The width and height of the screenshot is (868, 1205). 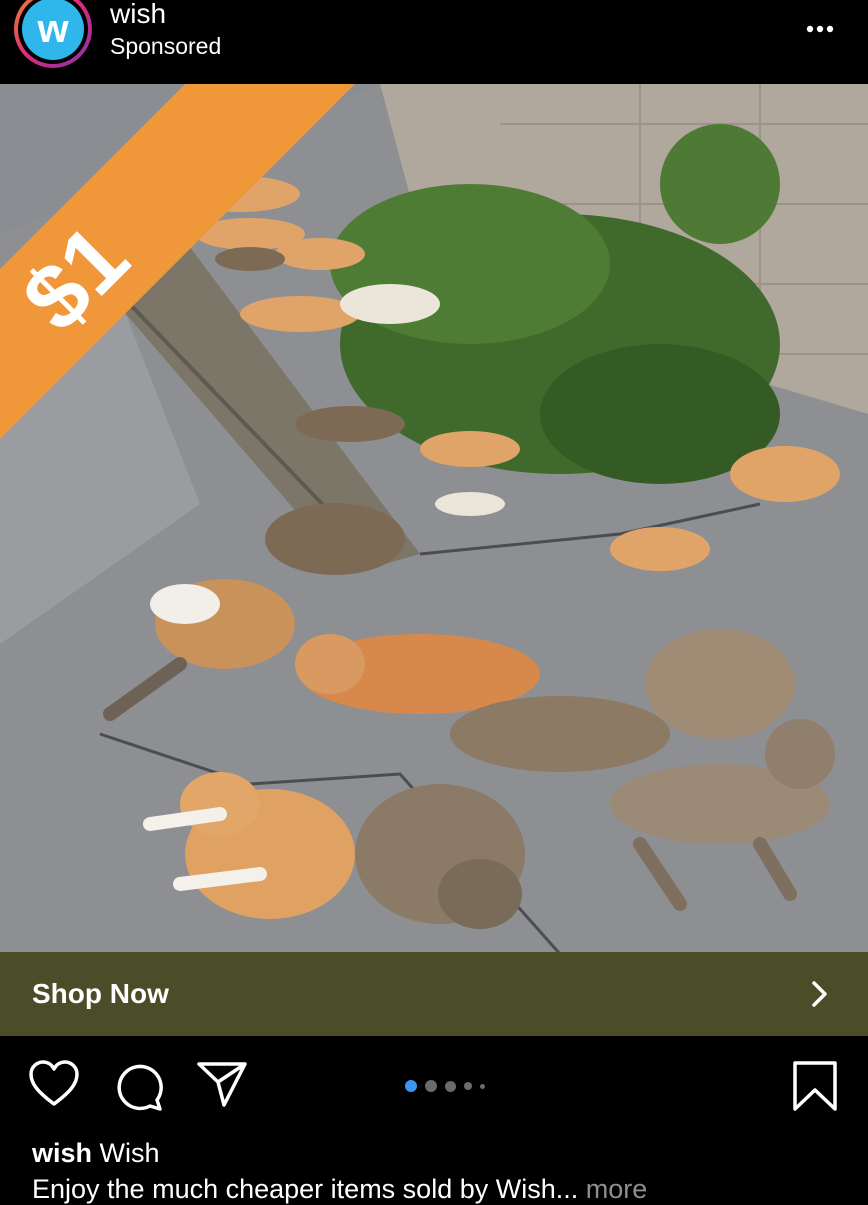 I want to click on comment-icon, so click(x=138, y=1086).